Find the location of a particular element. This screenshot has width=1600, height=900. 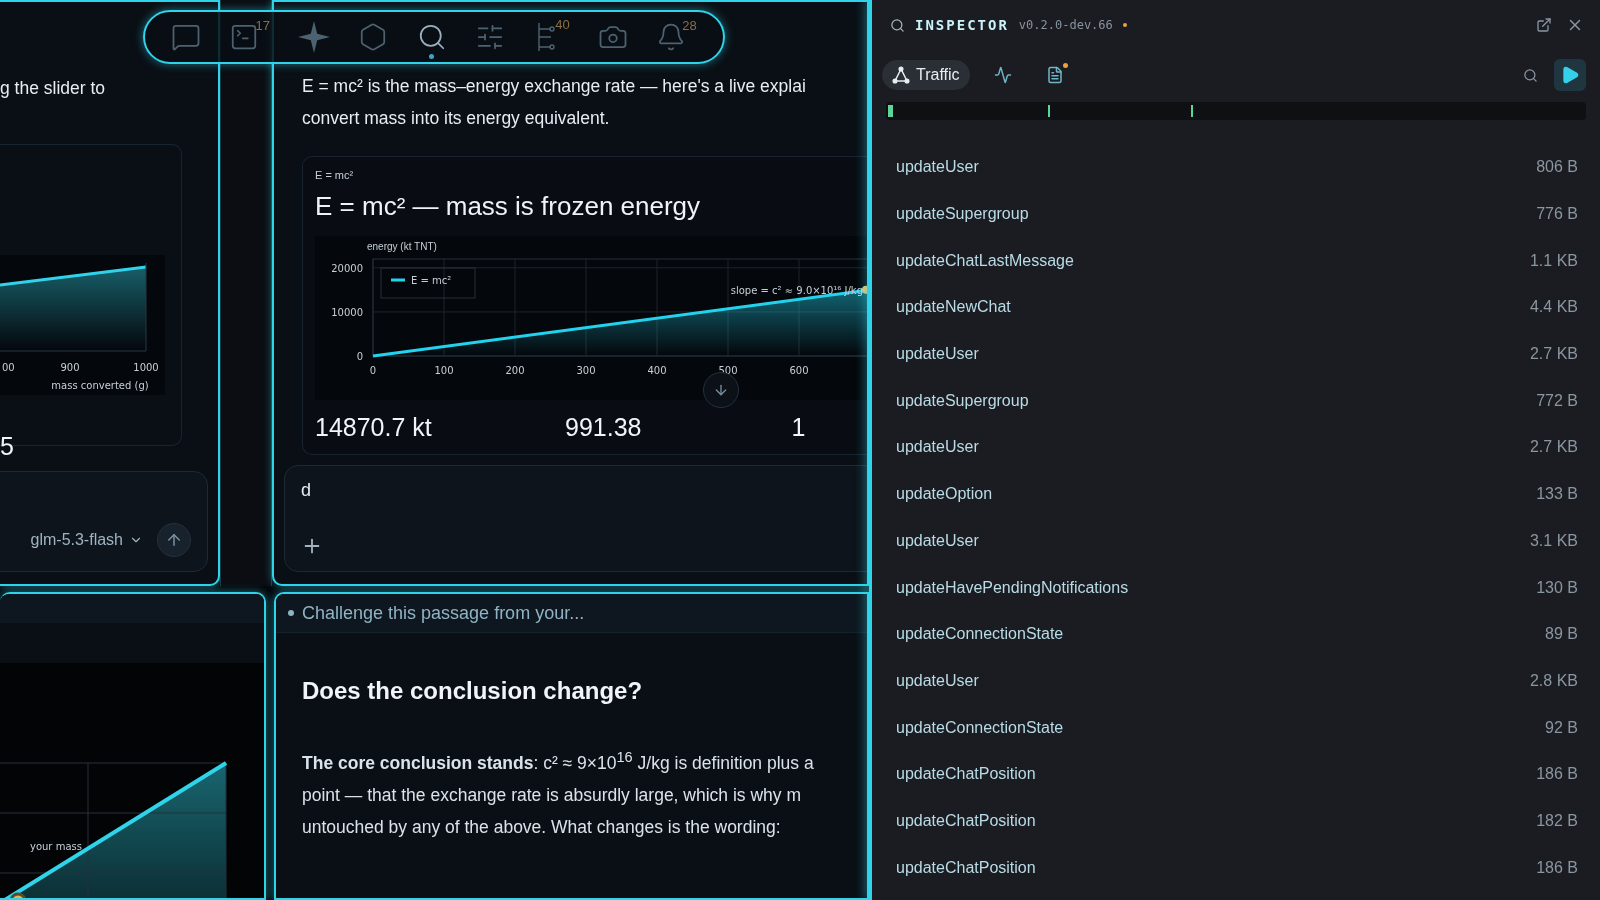

axis-tick-label: 00 is located at coordinates (8, 367).